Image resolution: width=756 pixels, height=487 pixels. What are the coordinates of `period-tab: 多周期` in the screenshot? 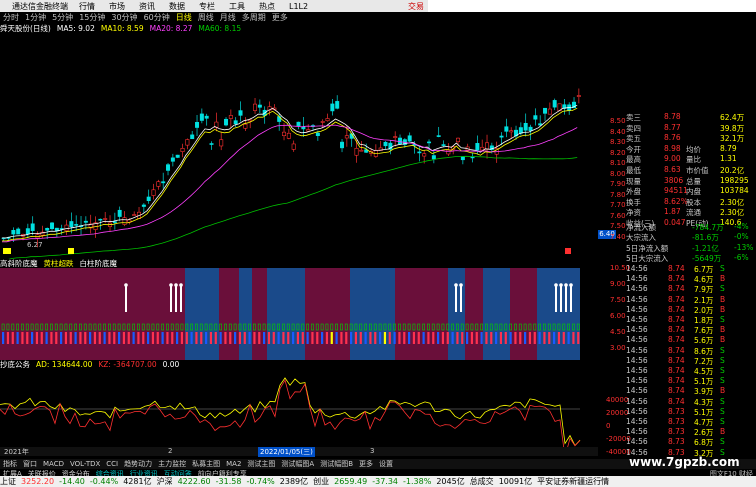 It's located at (254, 17).